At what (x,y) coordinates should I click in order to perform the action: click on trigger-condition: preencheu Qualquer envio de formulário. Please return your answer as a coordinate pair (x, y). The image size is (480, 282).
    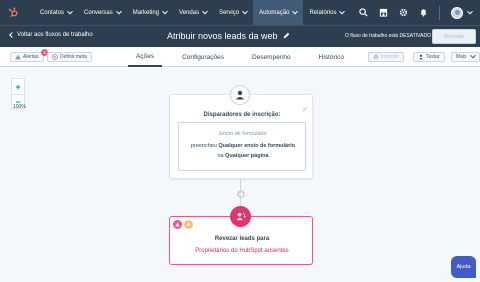
    Looking at the image, I should click on (243, 146).